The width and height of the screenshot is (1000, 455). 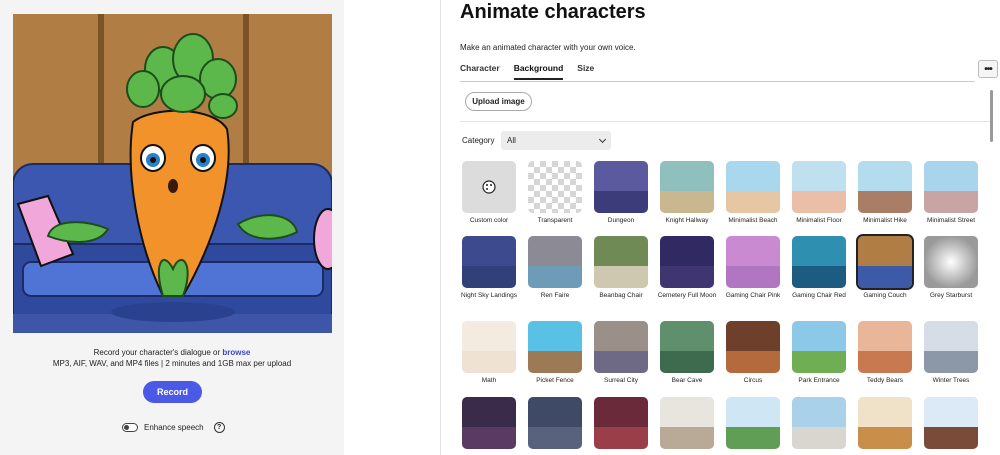 I want to click on background-tile: Gaming Chair Pink, so click(x=753, y=268).